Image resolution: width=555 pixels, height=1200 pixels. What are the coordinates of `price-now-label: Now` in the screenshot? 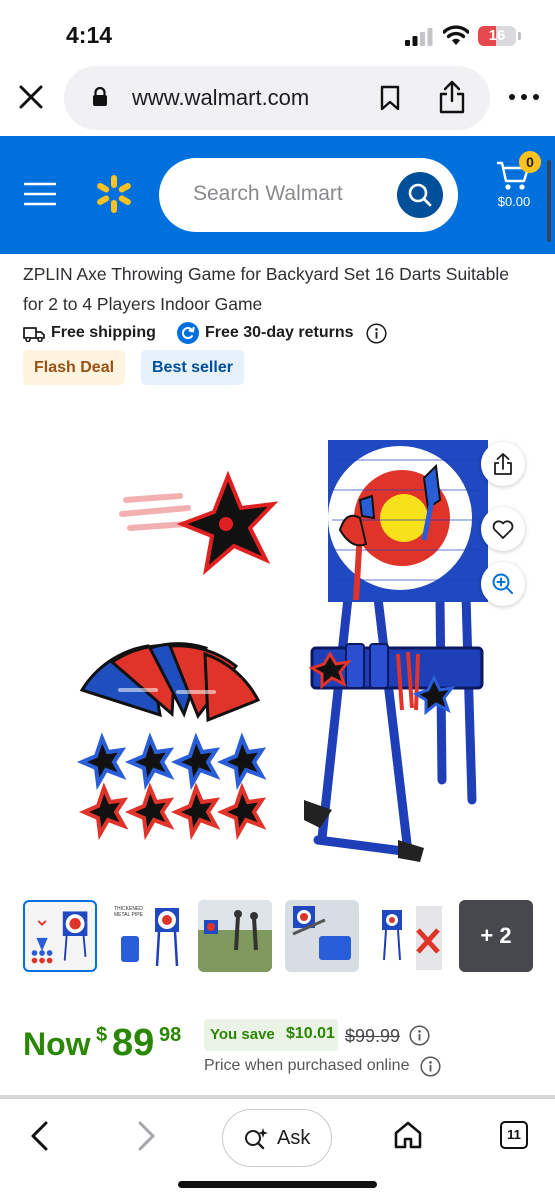 It's located at (57, 1044).